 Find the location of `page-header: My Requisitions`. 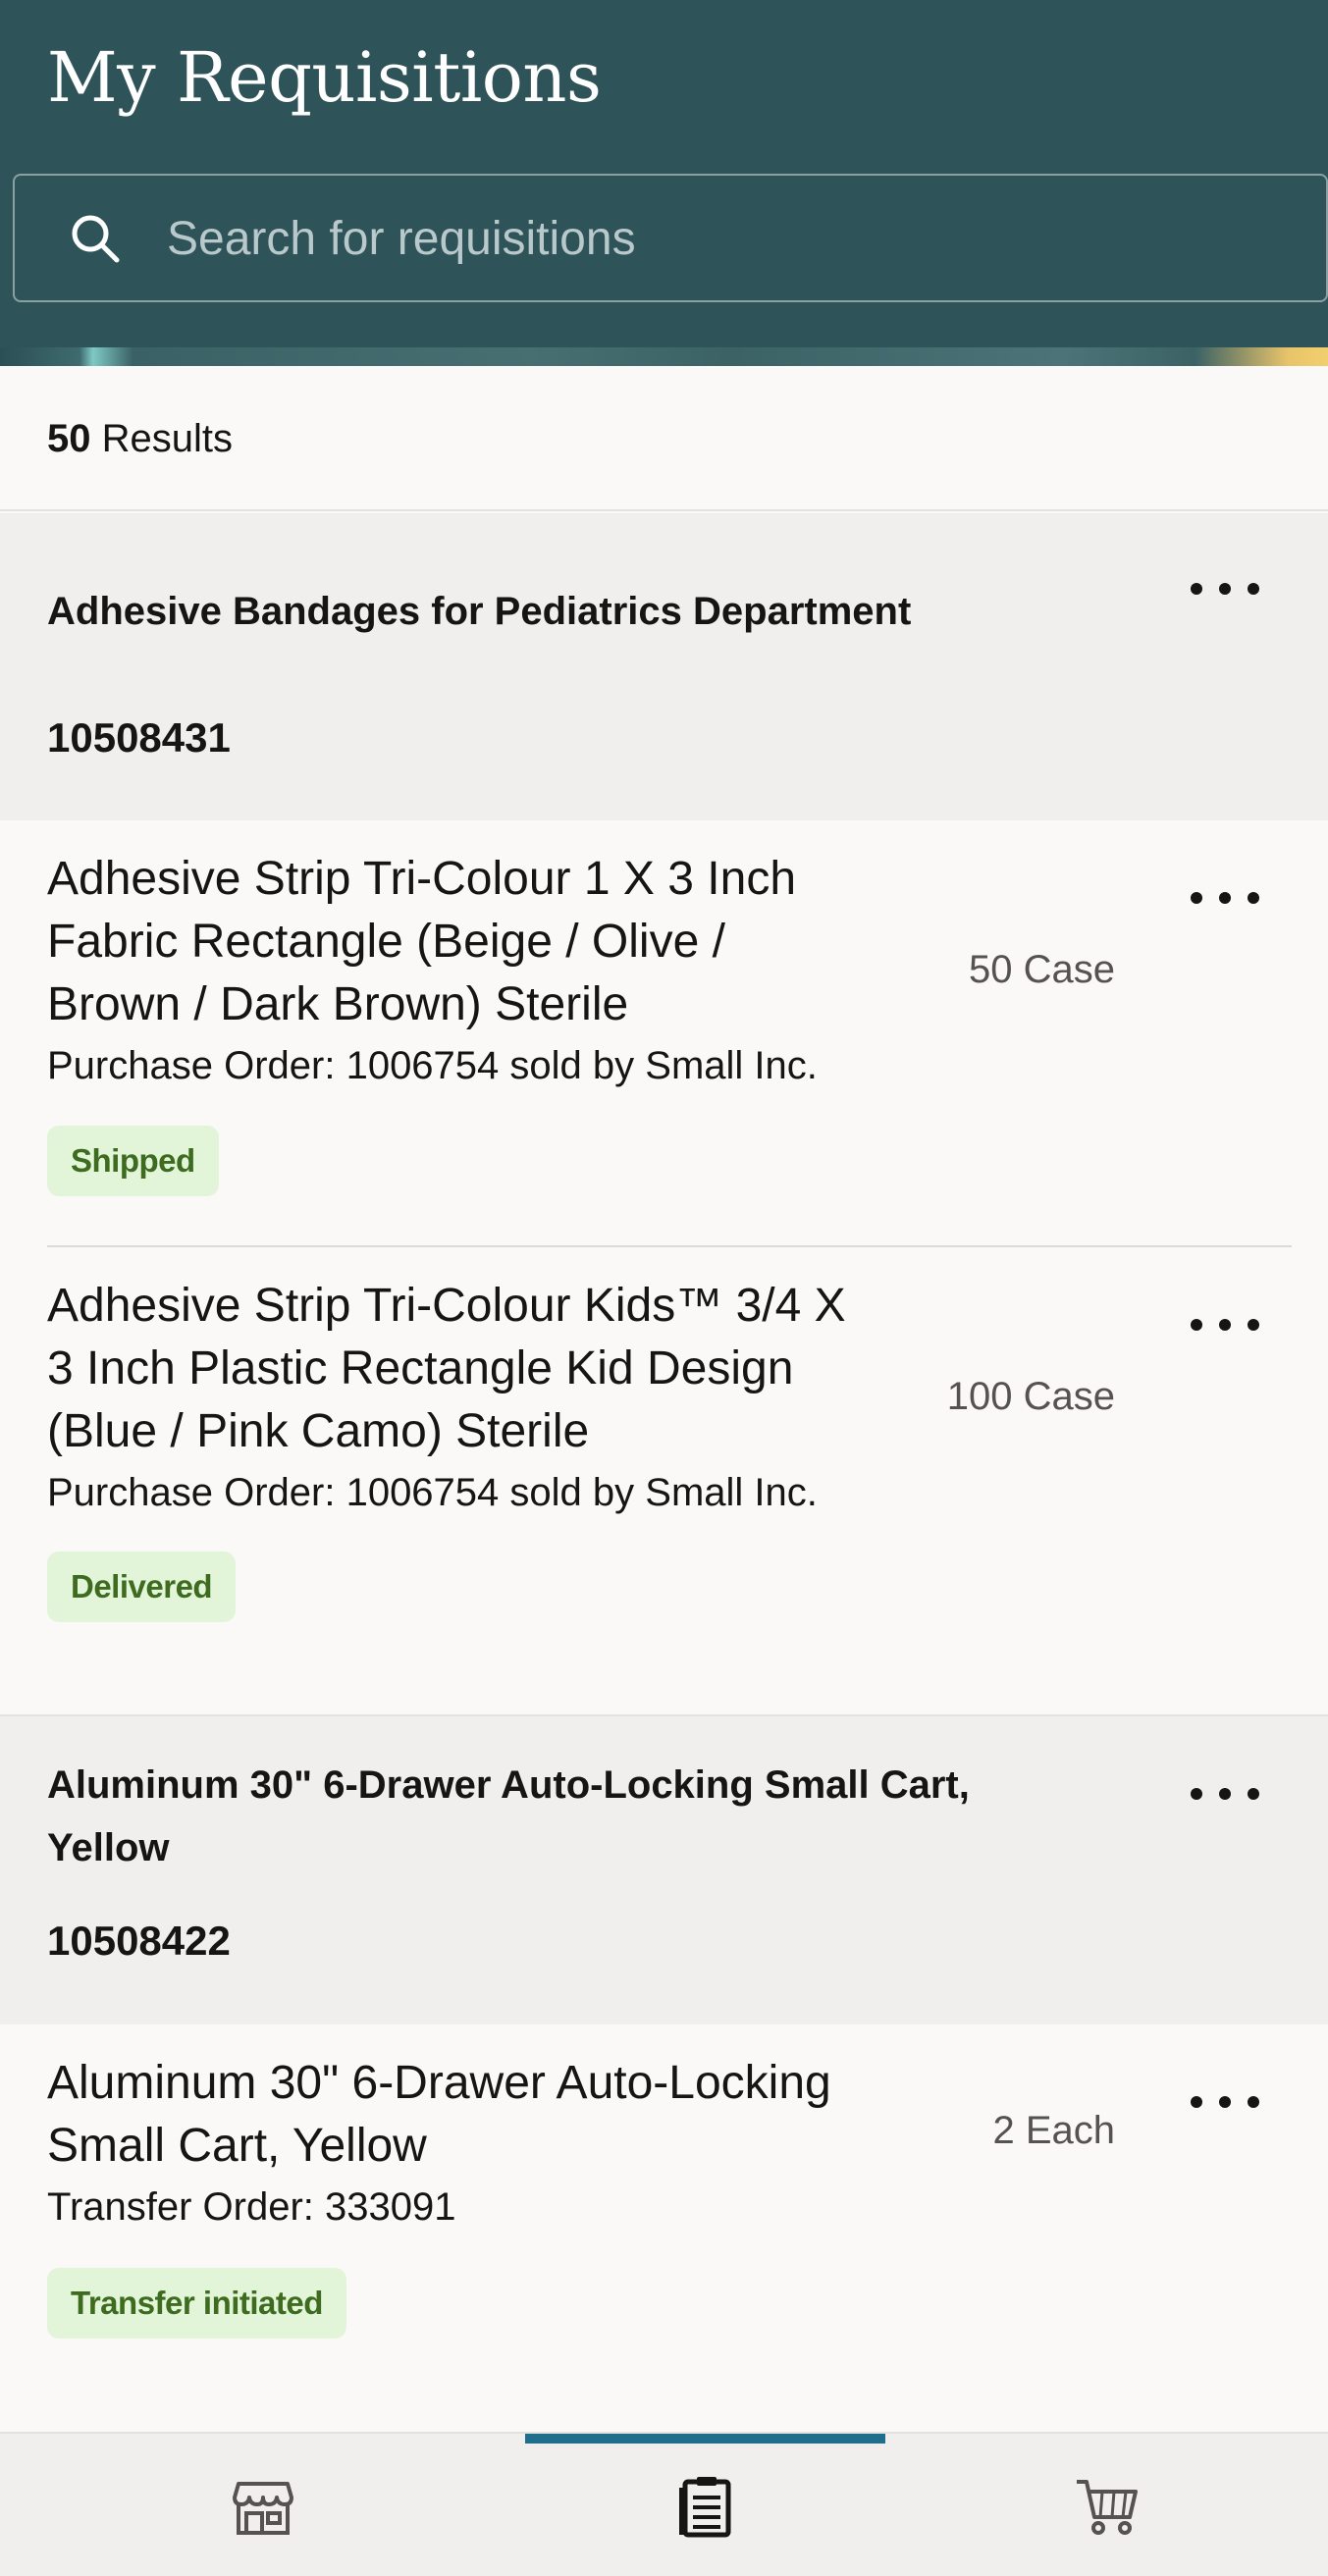

page-header: My Requisitions is located at coordinates (664, 183).